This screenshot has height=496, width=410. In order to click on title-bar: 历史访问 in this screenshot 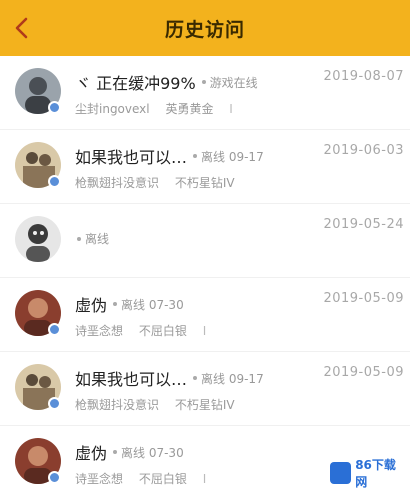, I will do `click(205, 28)`.